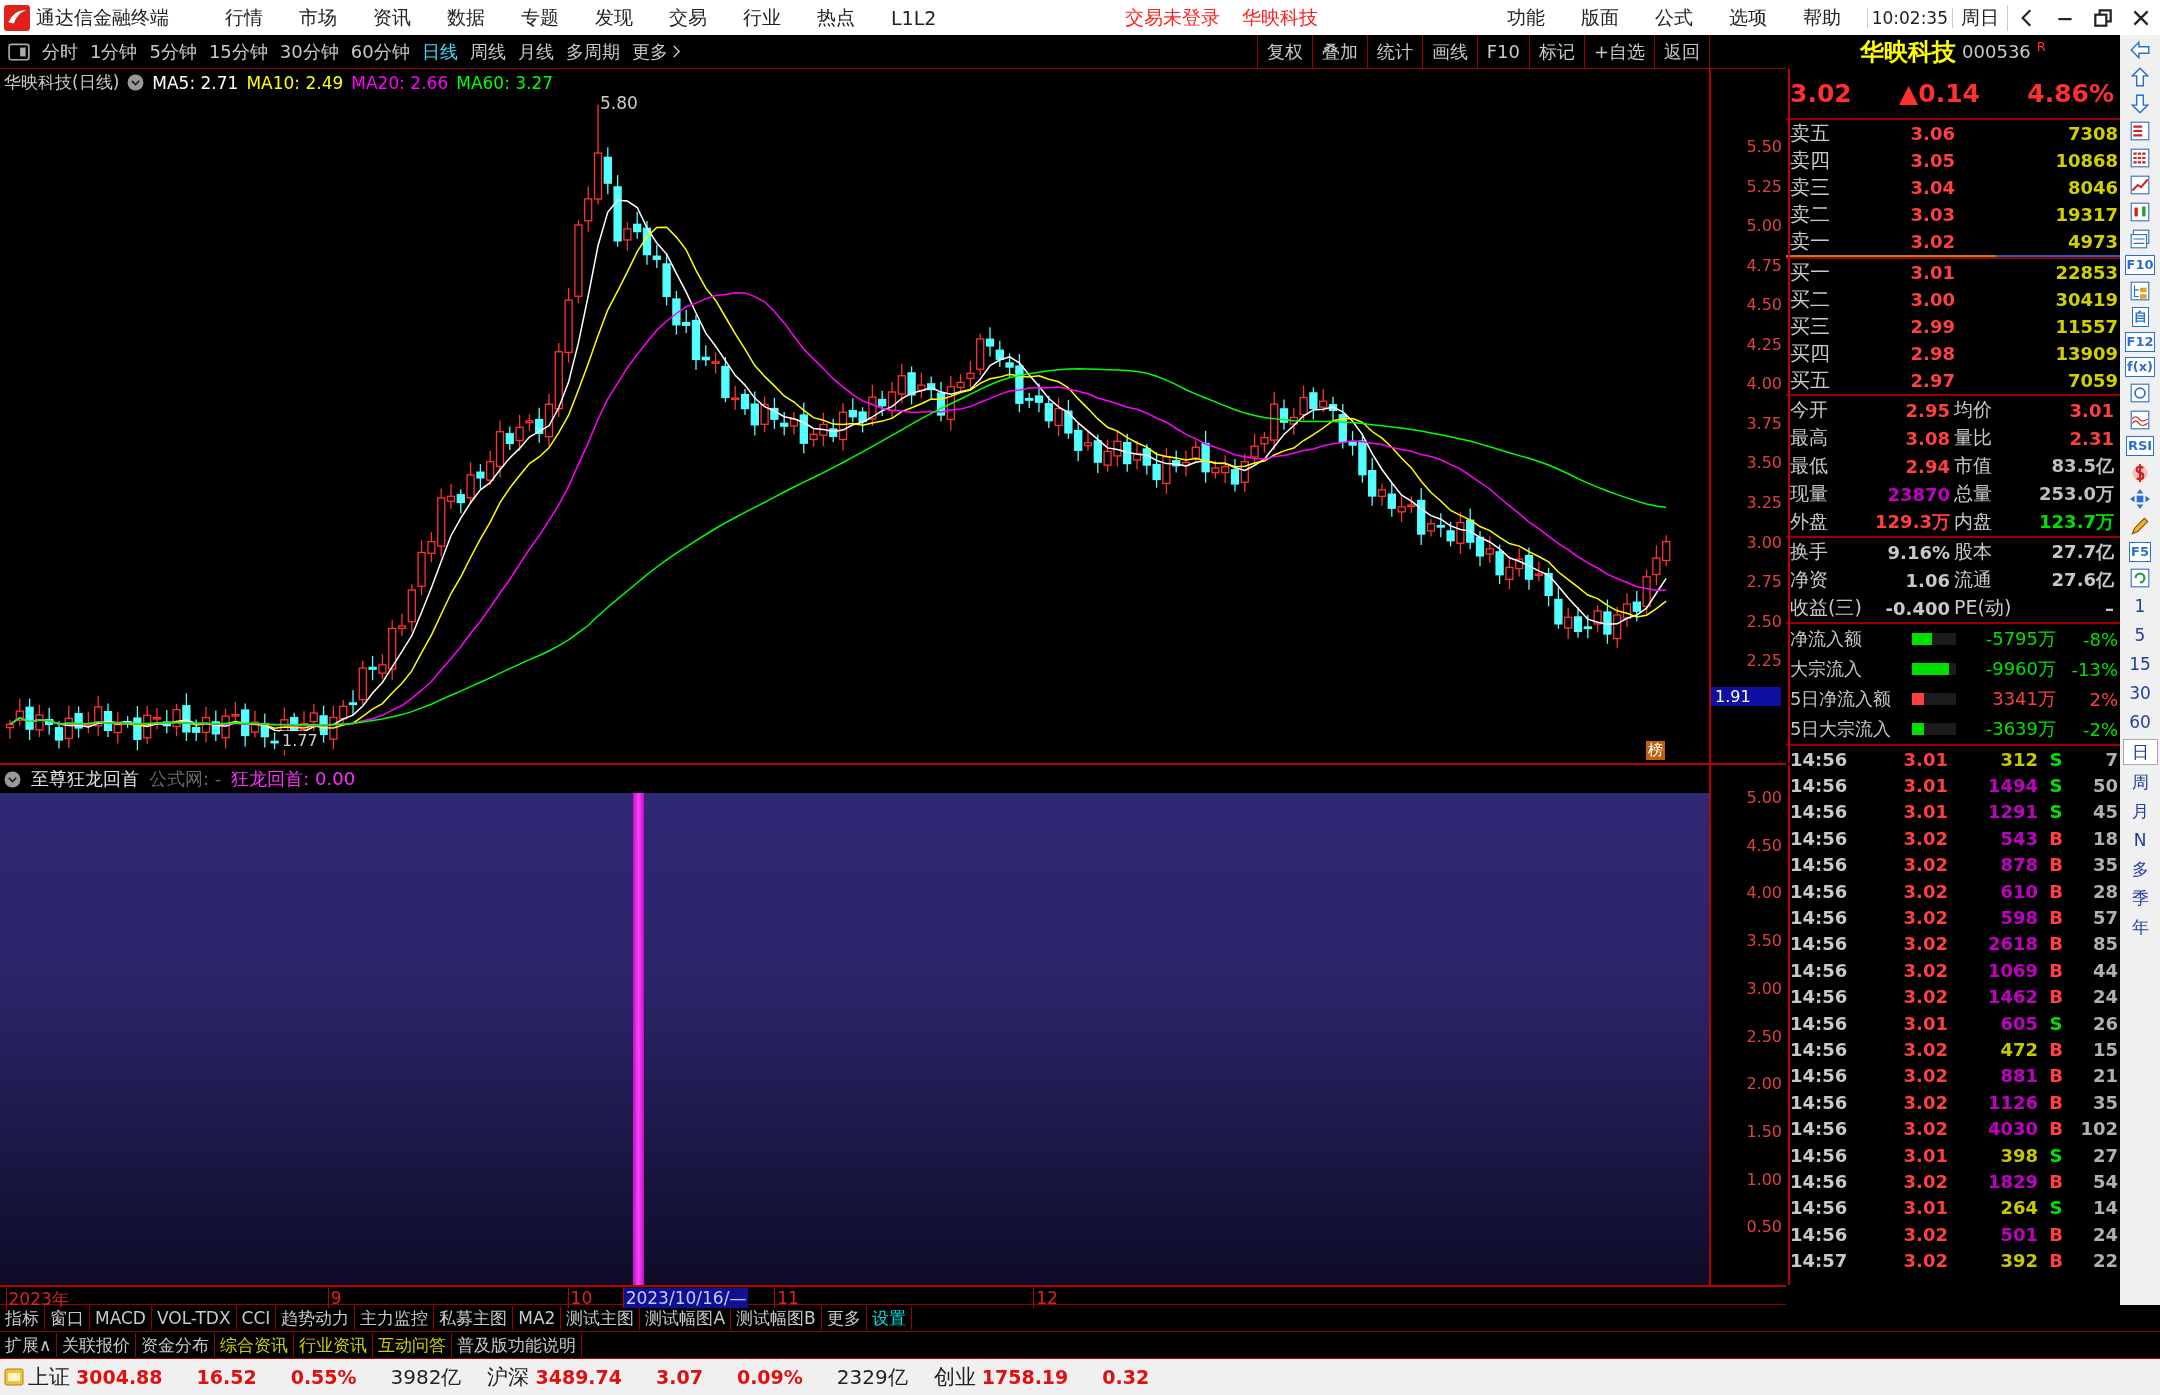 This screenshot has height=1395, width=2160. What do you see at coordinates (914, 17) in the screenshot?
I see `menu-item: L1L2` at bounding box center [914, 17].